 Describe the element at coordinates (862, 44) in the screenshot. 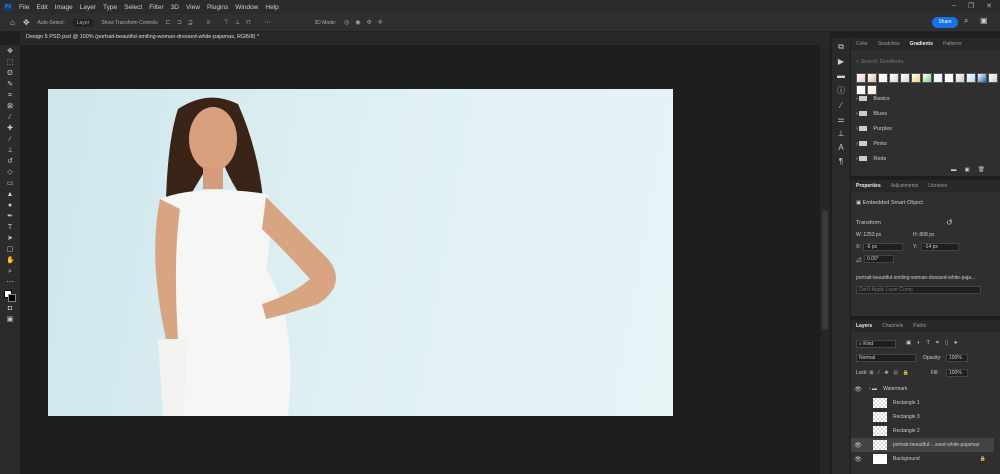

I see `tab-color: Color` at that location.